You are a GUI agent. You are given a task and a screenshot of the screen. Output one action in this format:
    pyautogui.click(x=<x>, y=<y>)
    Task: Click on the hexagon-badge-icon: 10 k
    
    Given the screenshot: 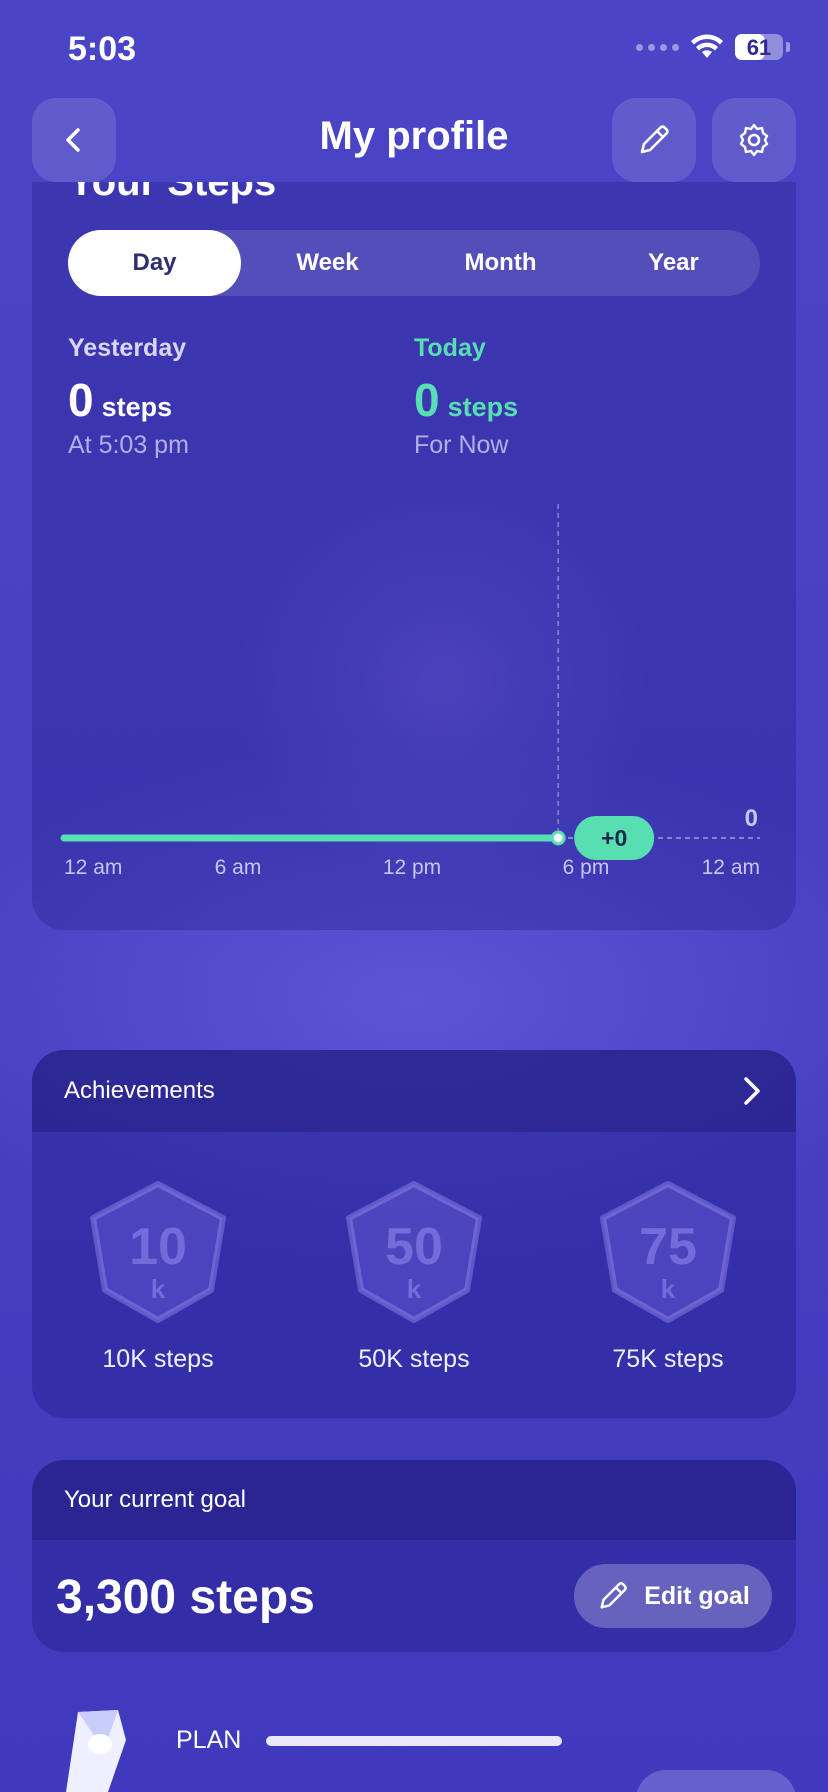 What is the action you would take?
    pyautogui.click(x=158, y=1252)
    